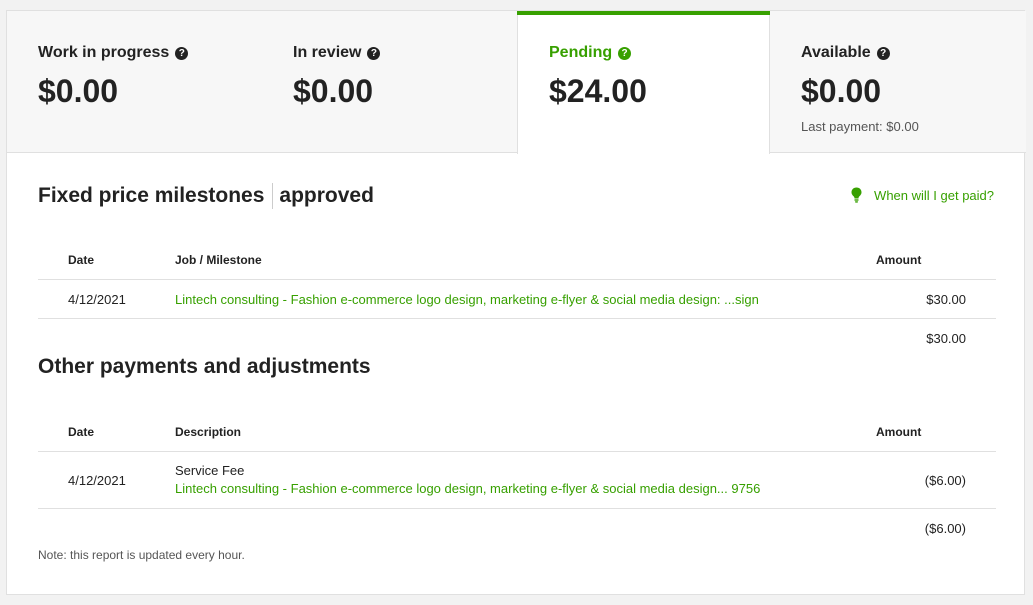 The width and height of the screenshot is (1033, 605). What do you see at coordinates (141, 555) in the screenshot?
I see `update-note: Note: this report is updated every hour.` at bounding box center [141, 555].